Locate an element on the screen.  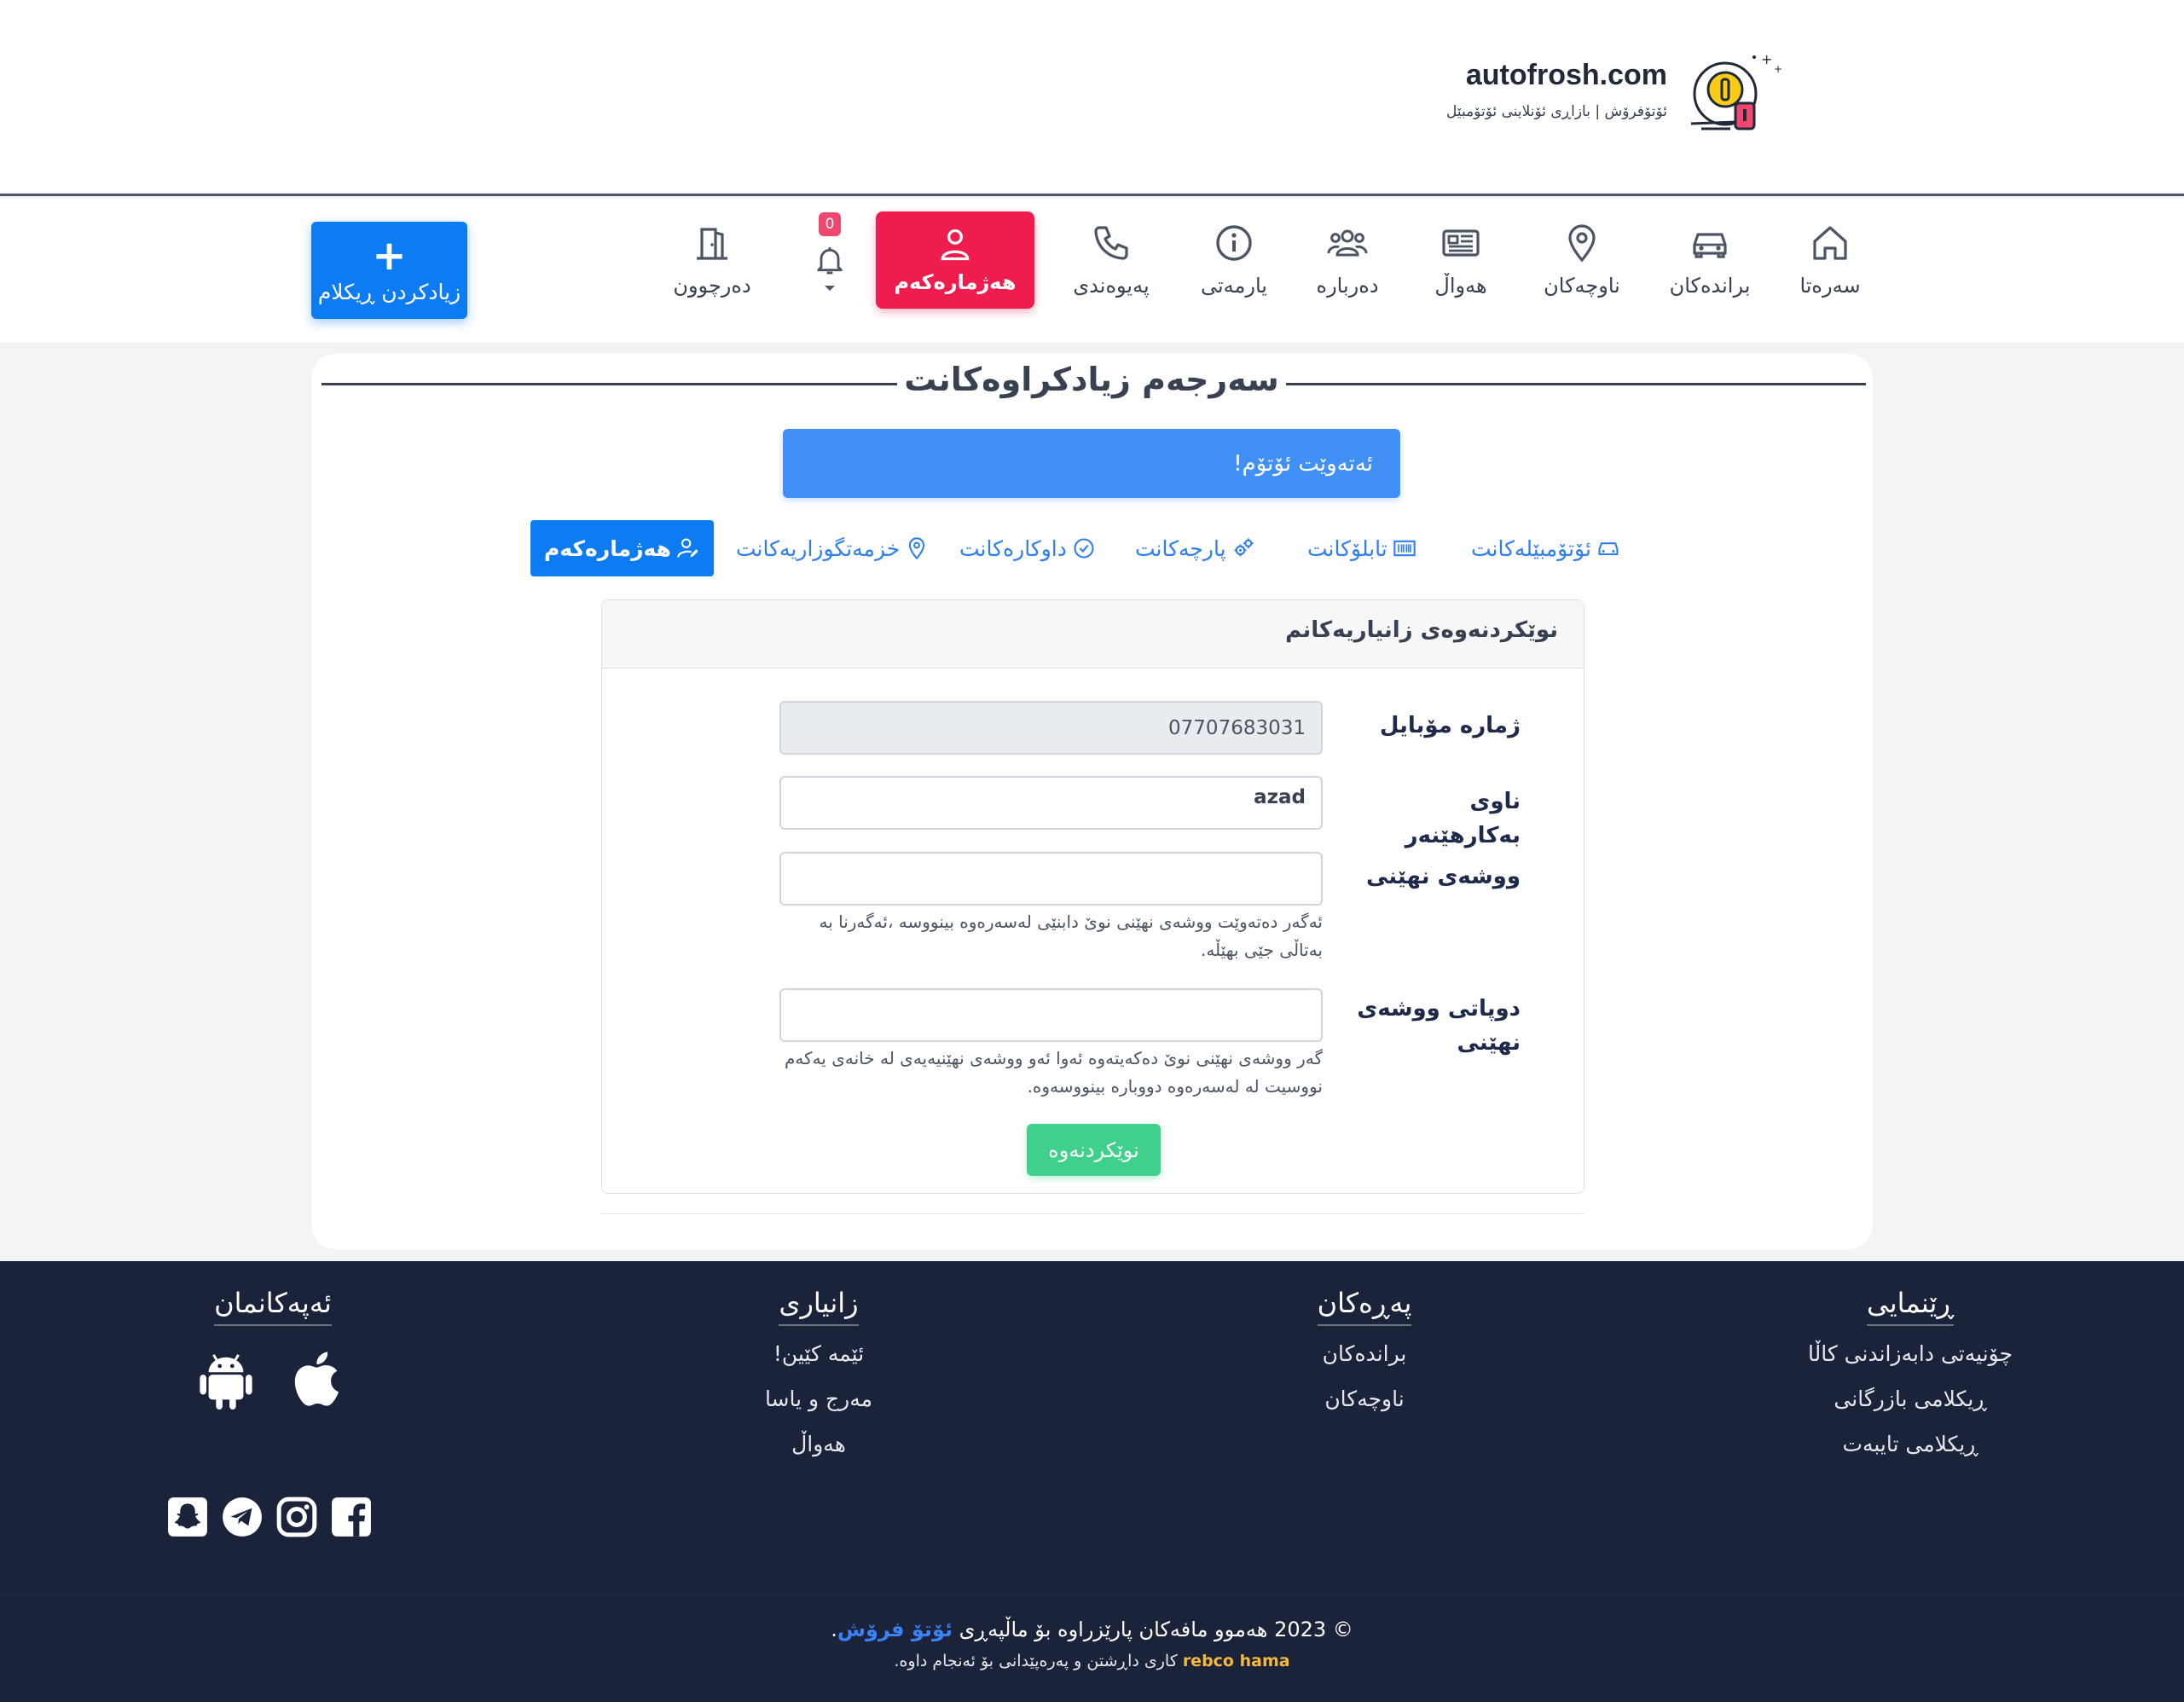
footer-heading: ئەپەکانمان is located at coordinates (273, 1307).